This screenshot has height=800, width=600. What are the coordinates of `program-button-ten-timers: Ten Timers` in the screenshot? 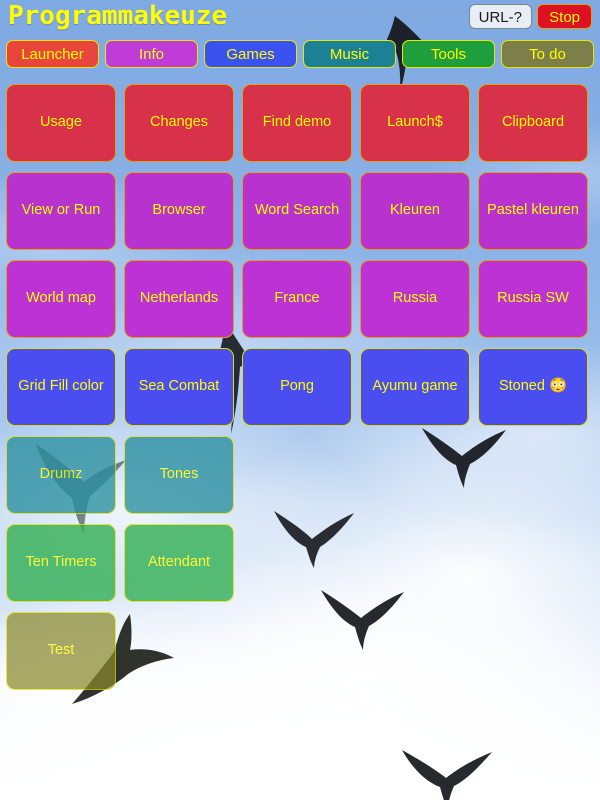 It's located at (61, 563).